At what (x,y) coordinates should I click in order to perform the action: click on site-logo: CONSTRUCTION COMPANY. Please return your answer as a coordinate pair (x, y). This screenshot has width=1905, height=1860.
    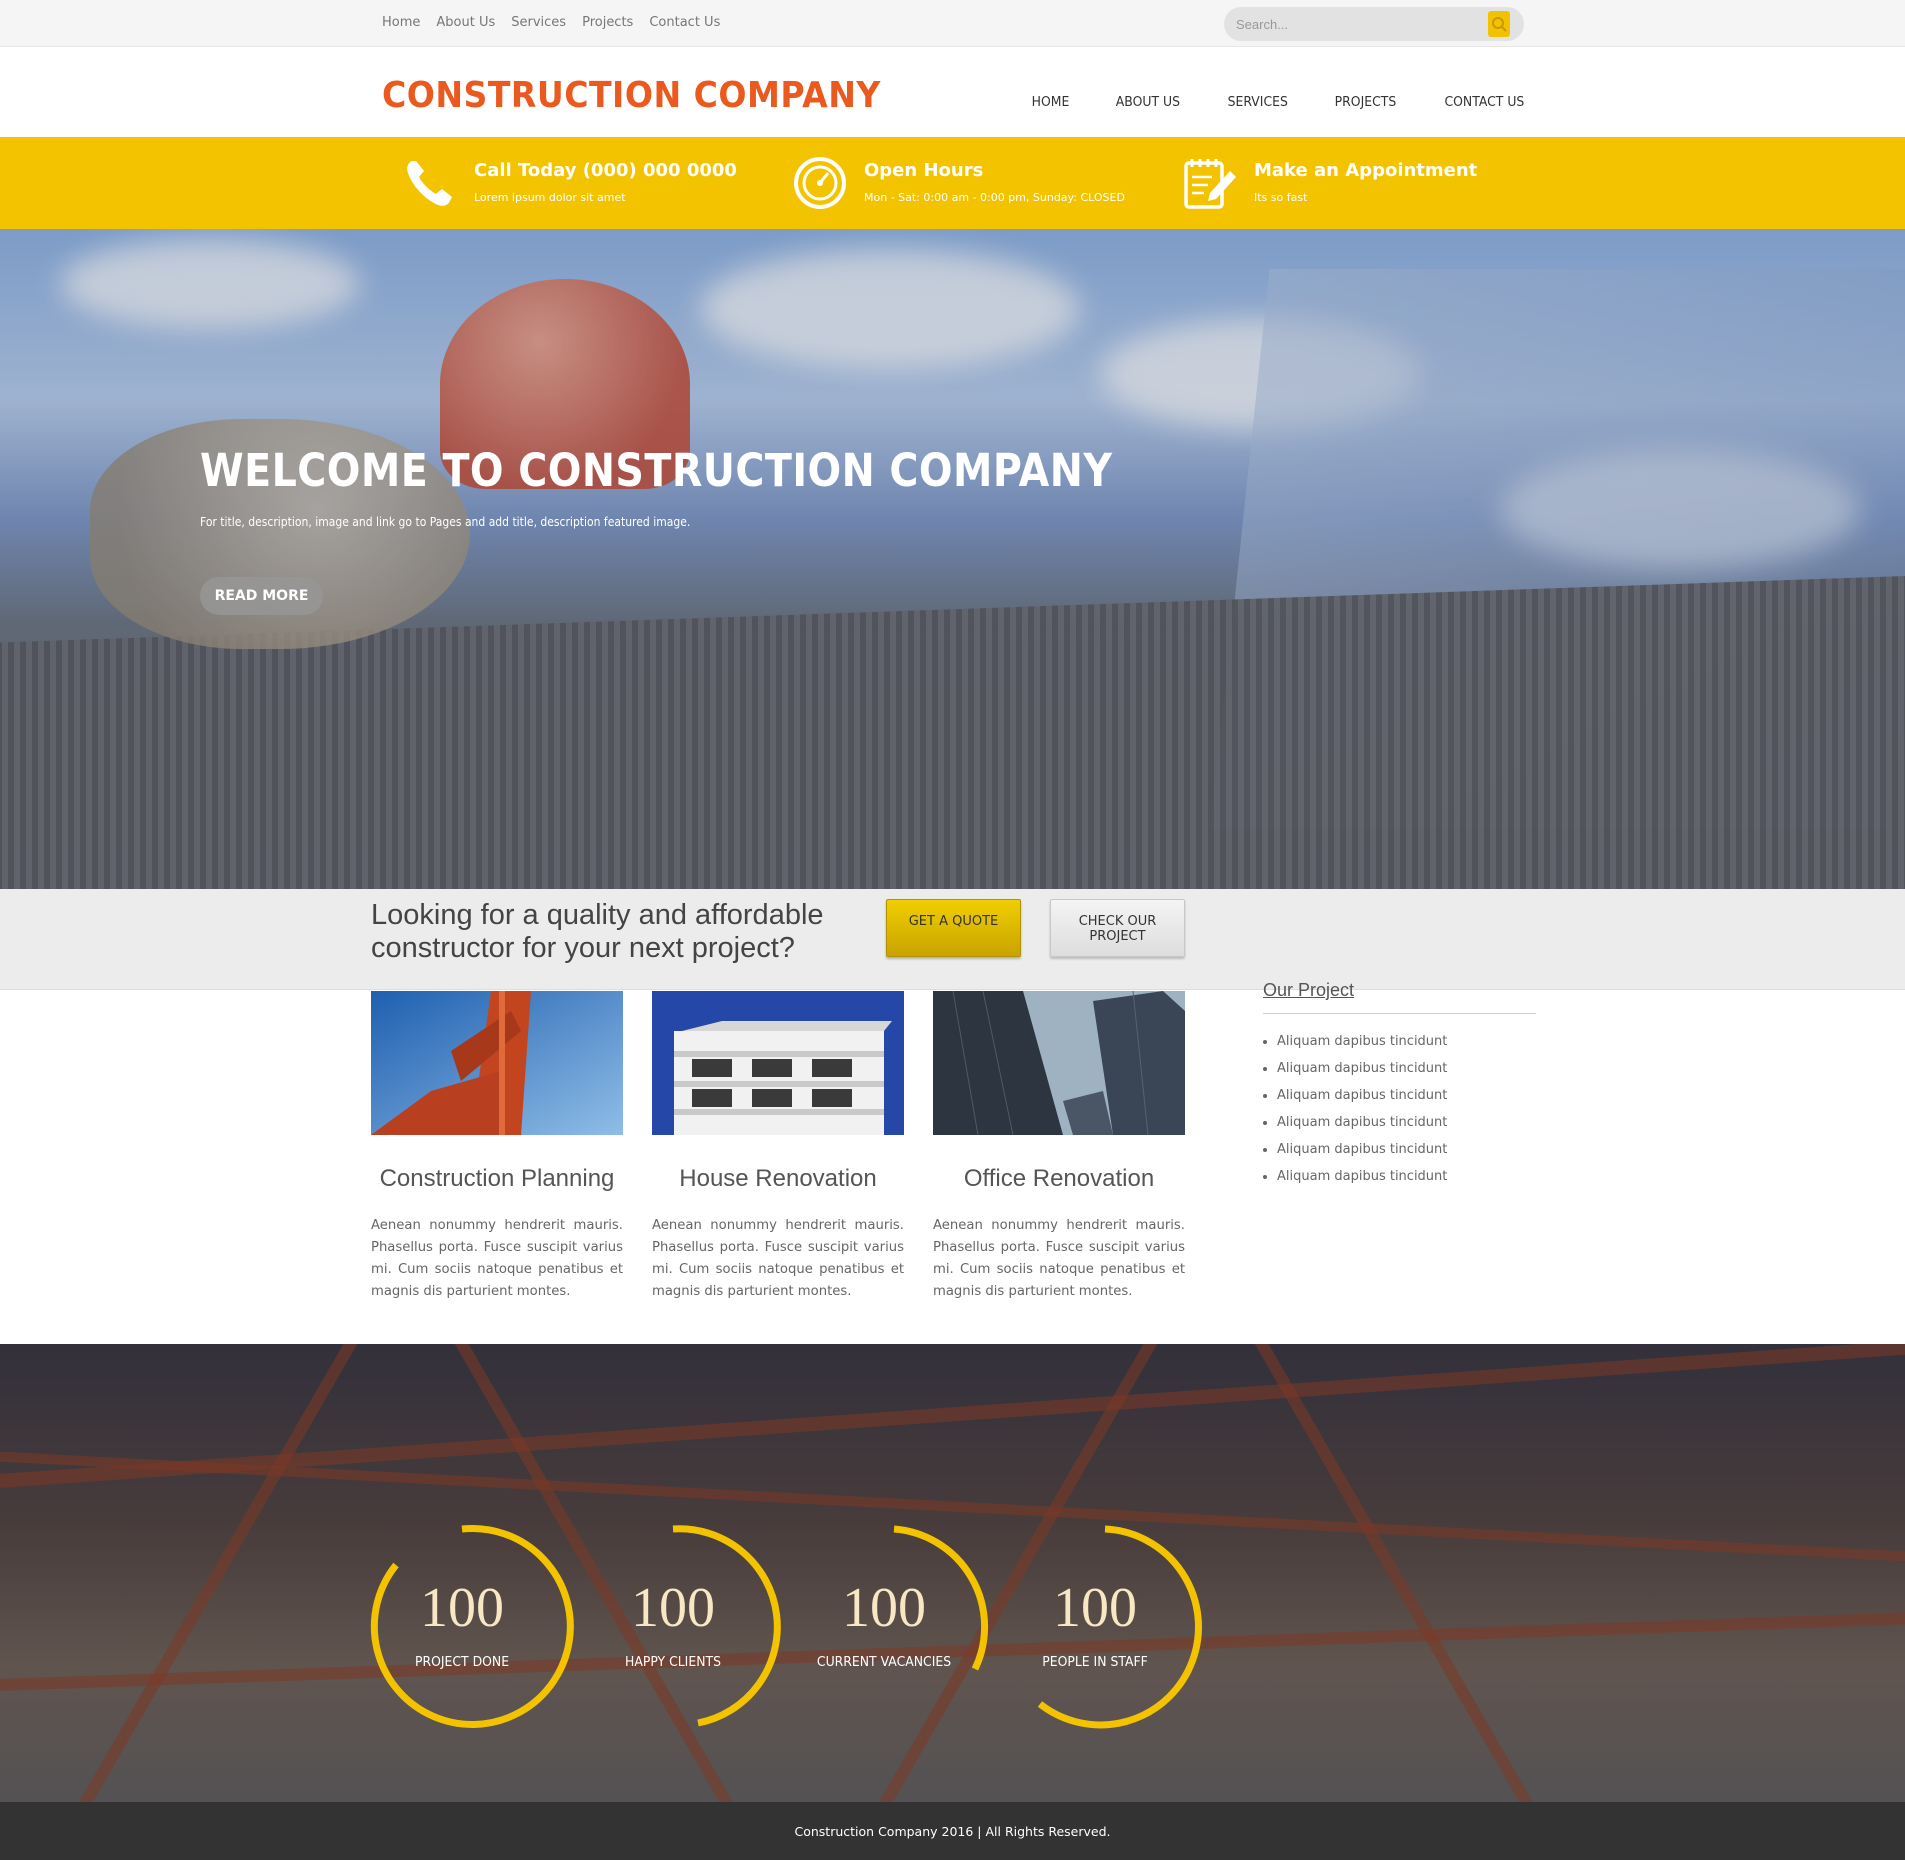
    Looking at the image, I should click on (631, 95).